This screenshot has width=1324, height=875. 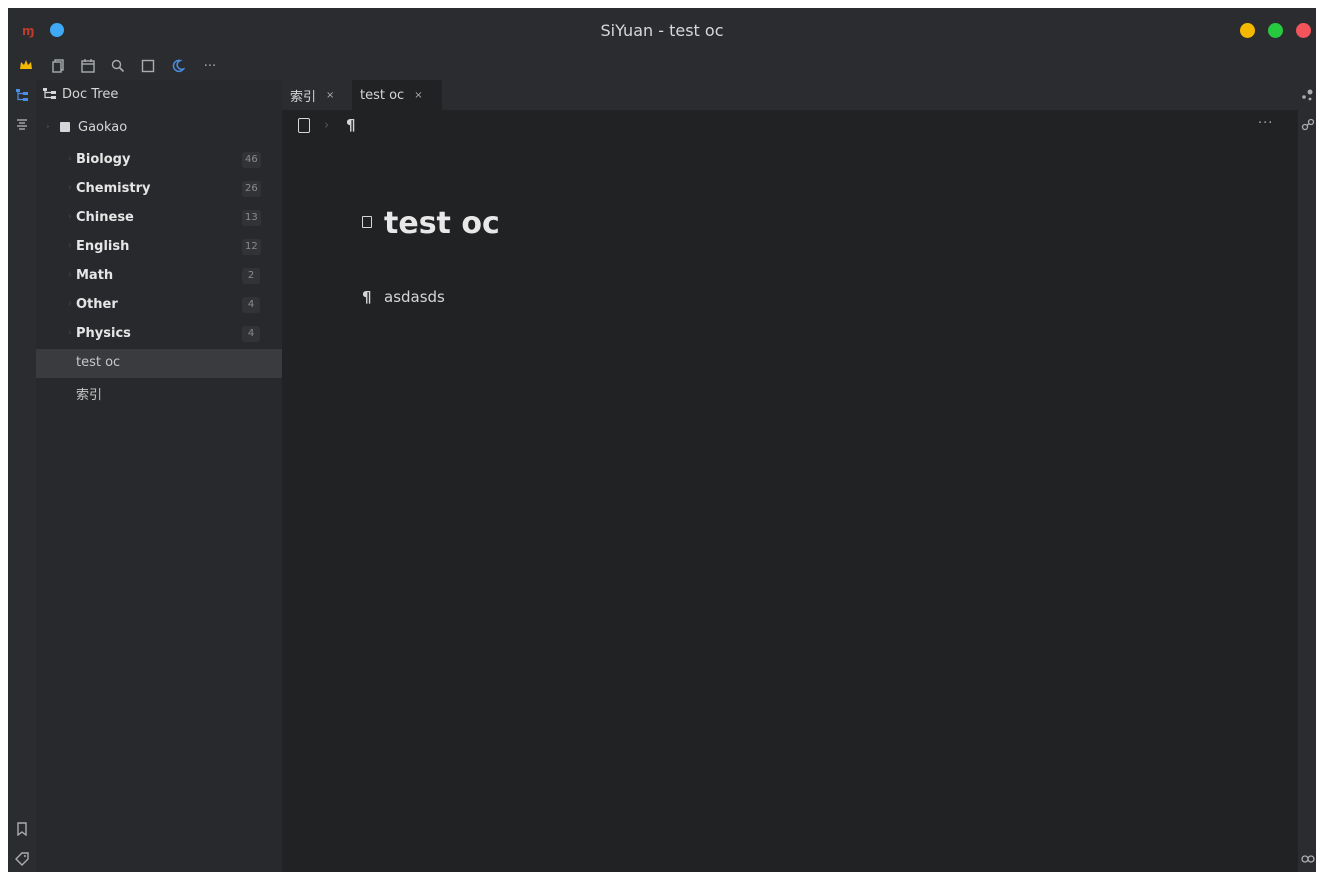 I want to click on close-window-button, so click(x=1303, y=30).